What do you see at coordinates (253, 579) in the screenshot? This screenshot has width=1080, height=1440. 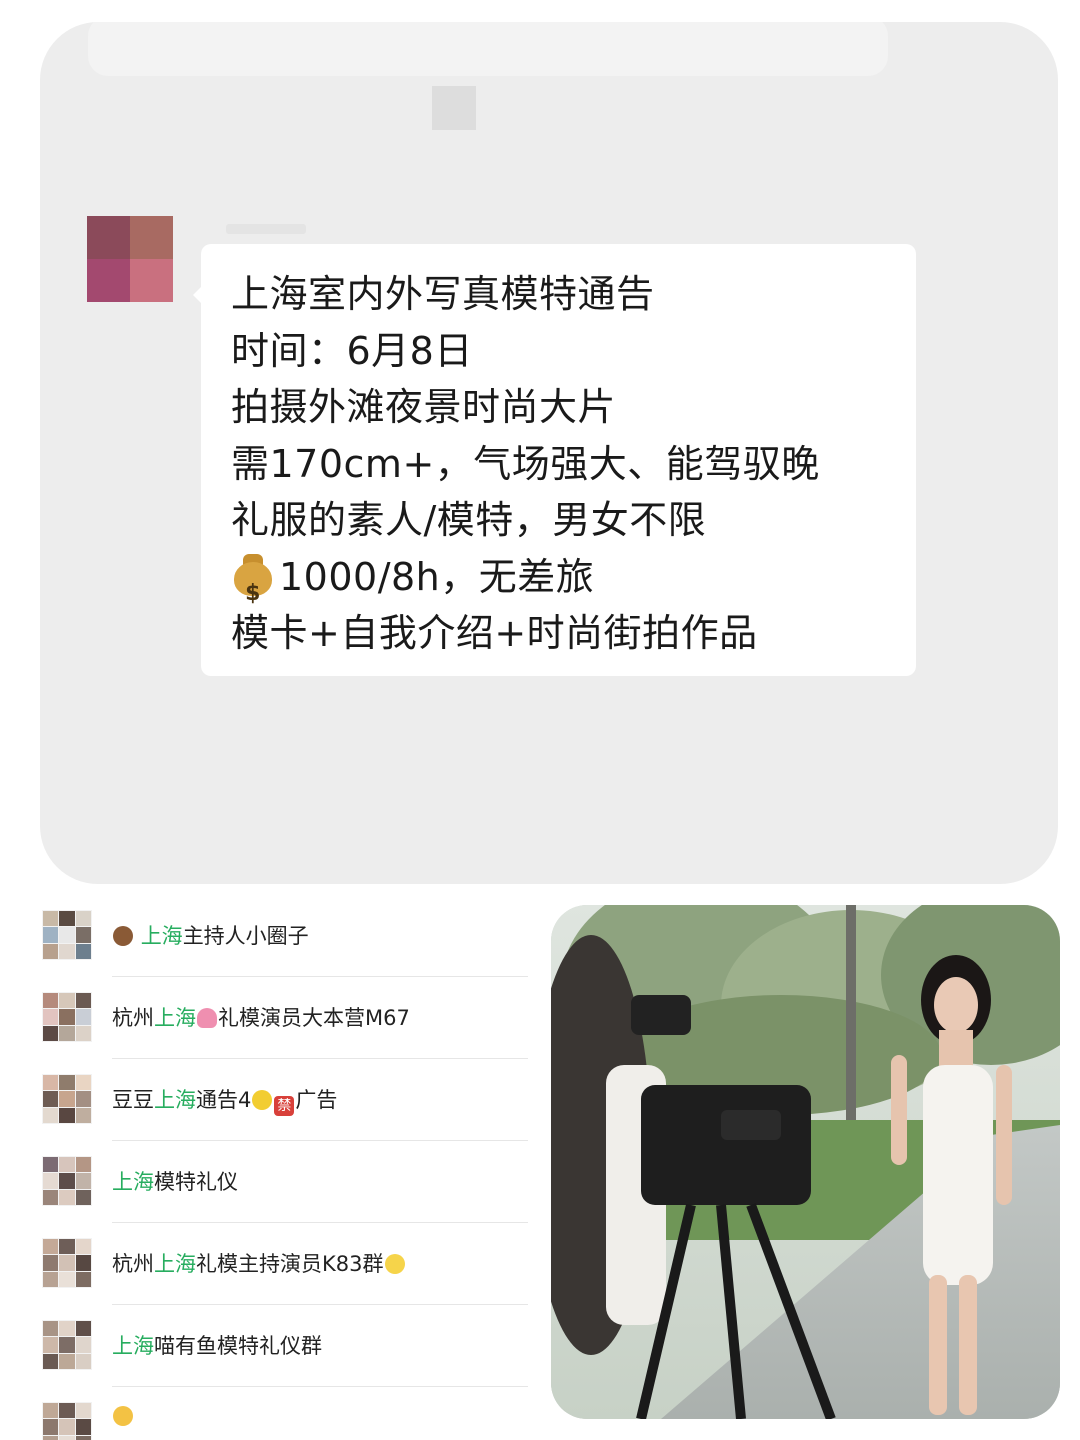 I see `money-bag-icon: $` at bounding box center [253, 579].